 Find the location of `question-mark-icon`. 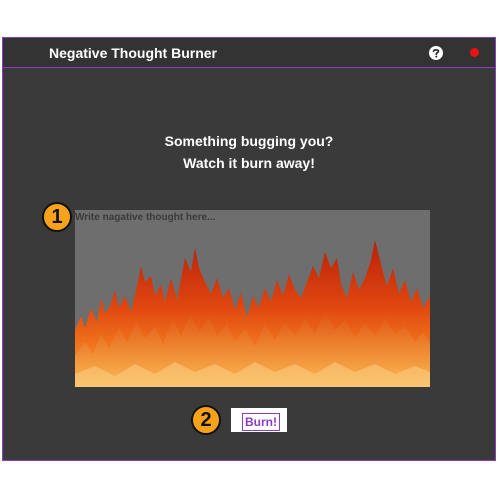

question-mark-icon is located at coordinates (436, 53).